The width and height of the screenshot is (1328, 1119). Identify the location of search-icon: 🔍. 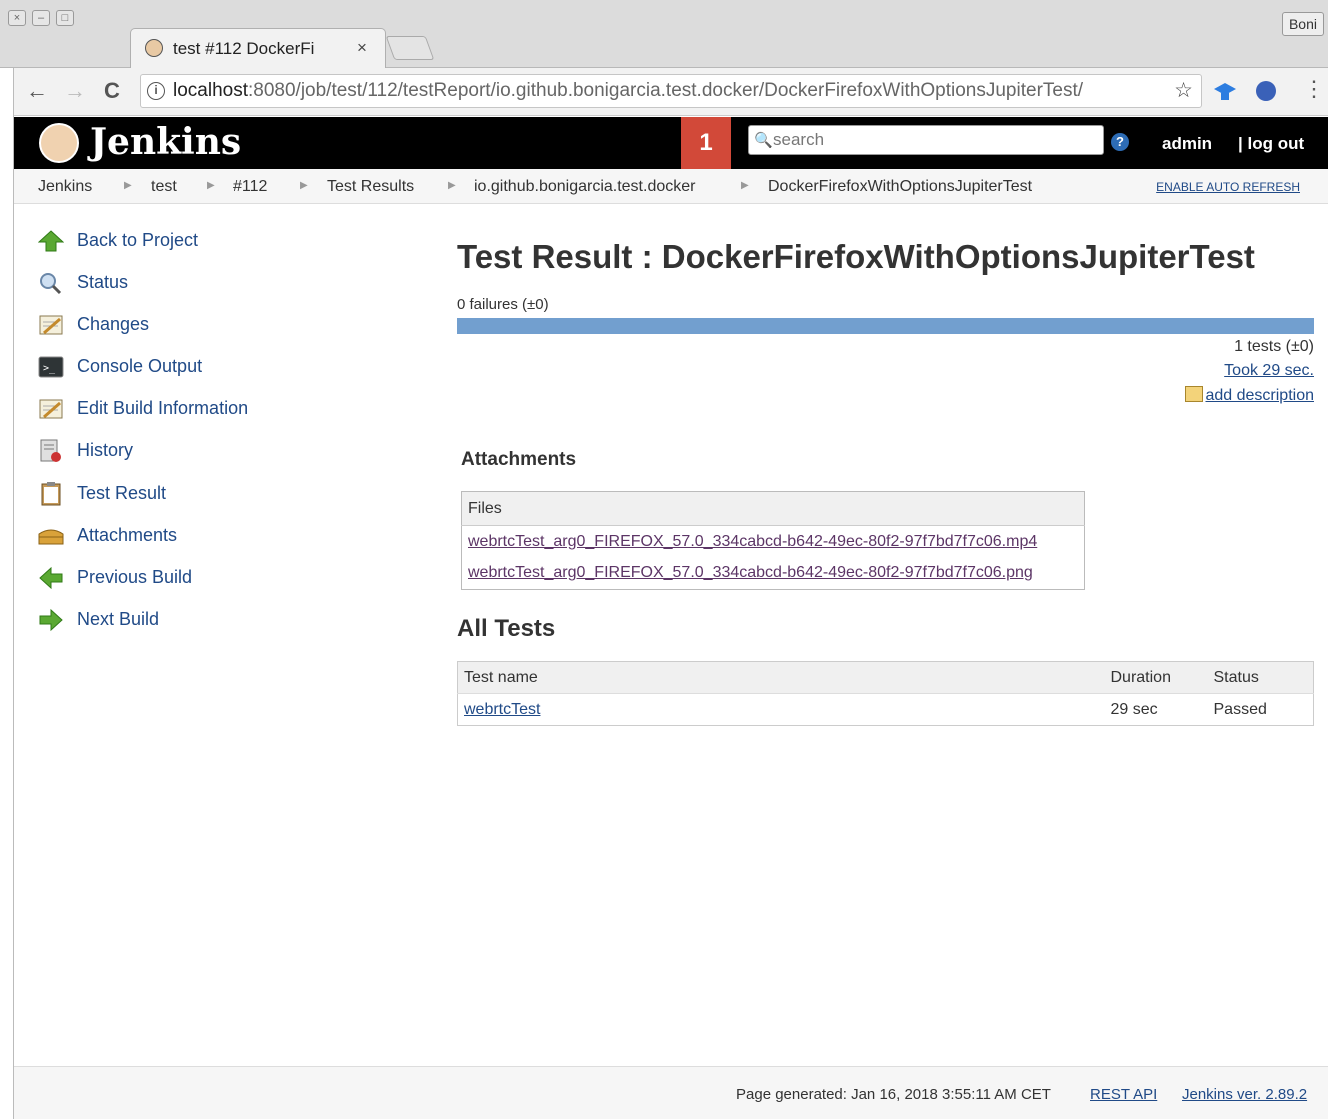
(763, 140).